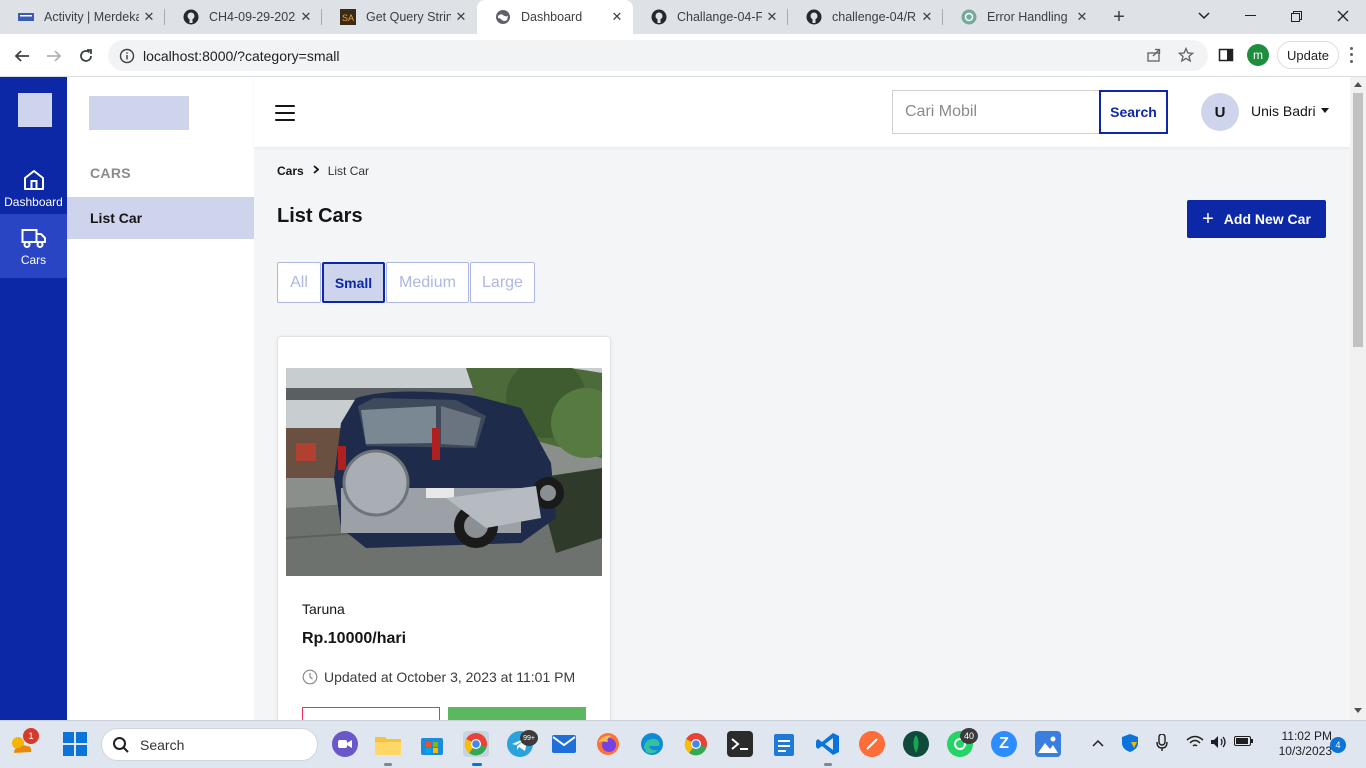 The width and height of the screenshot is (1366, 768). I want to click on minimize-button, so click(1250, 16).